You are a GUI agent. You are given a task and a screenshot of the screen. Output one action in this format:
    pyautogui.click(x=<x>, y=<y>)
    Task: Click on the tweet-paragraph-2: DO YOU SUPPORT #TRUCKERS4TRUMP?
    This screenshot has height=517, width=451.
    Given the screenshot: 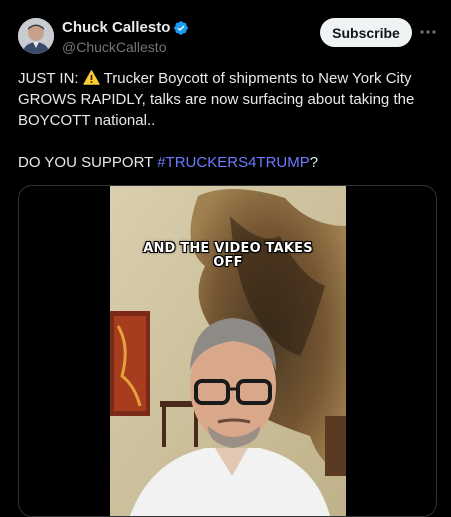 What is the action you would take?
    pyautogui.click(x=225, y=162)
    